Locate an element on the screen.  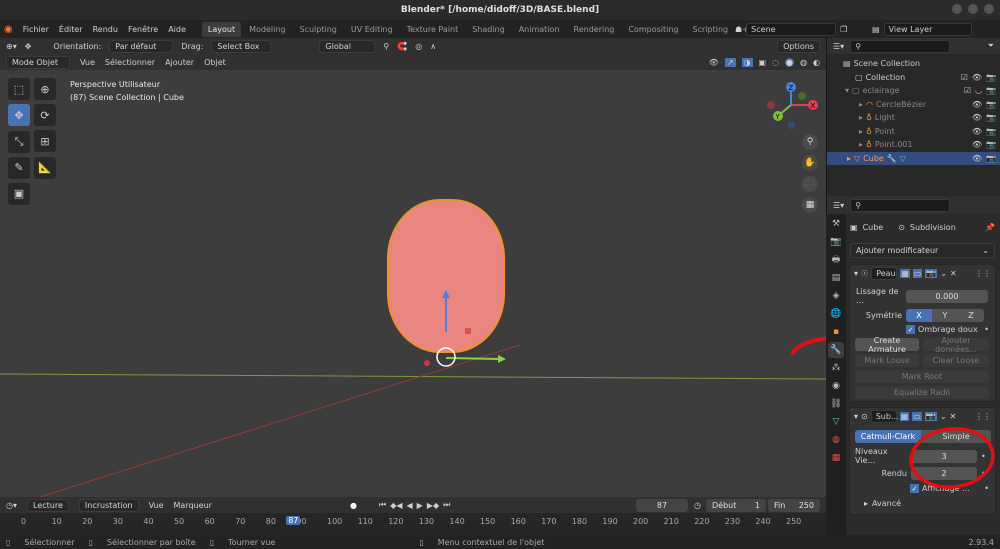
menu-aide: Aide is located at coordinates (177, 29).